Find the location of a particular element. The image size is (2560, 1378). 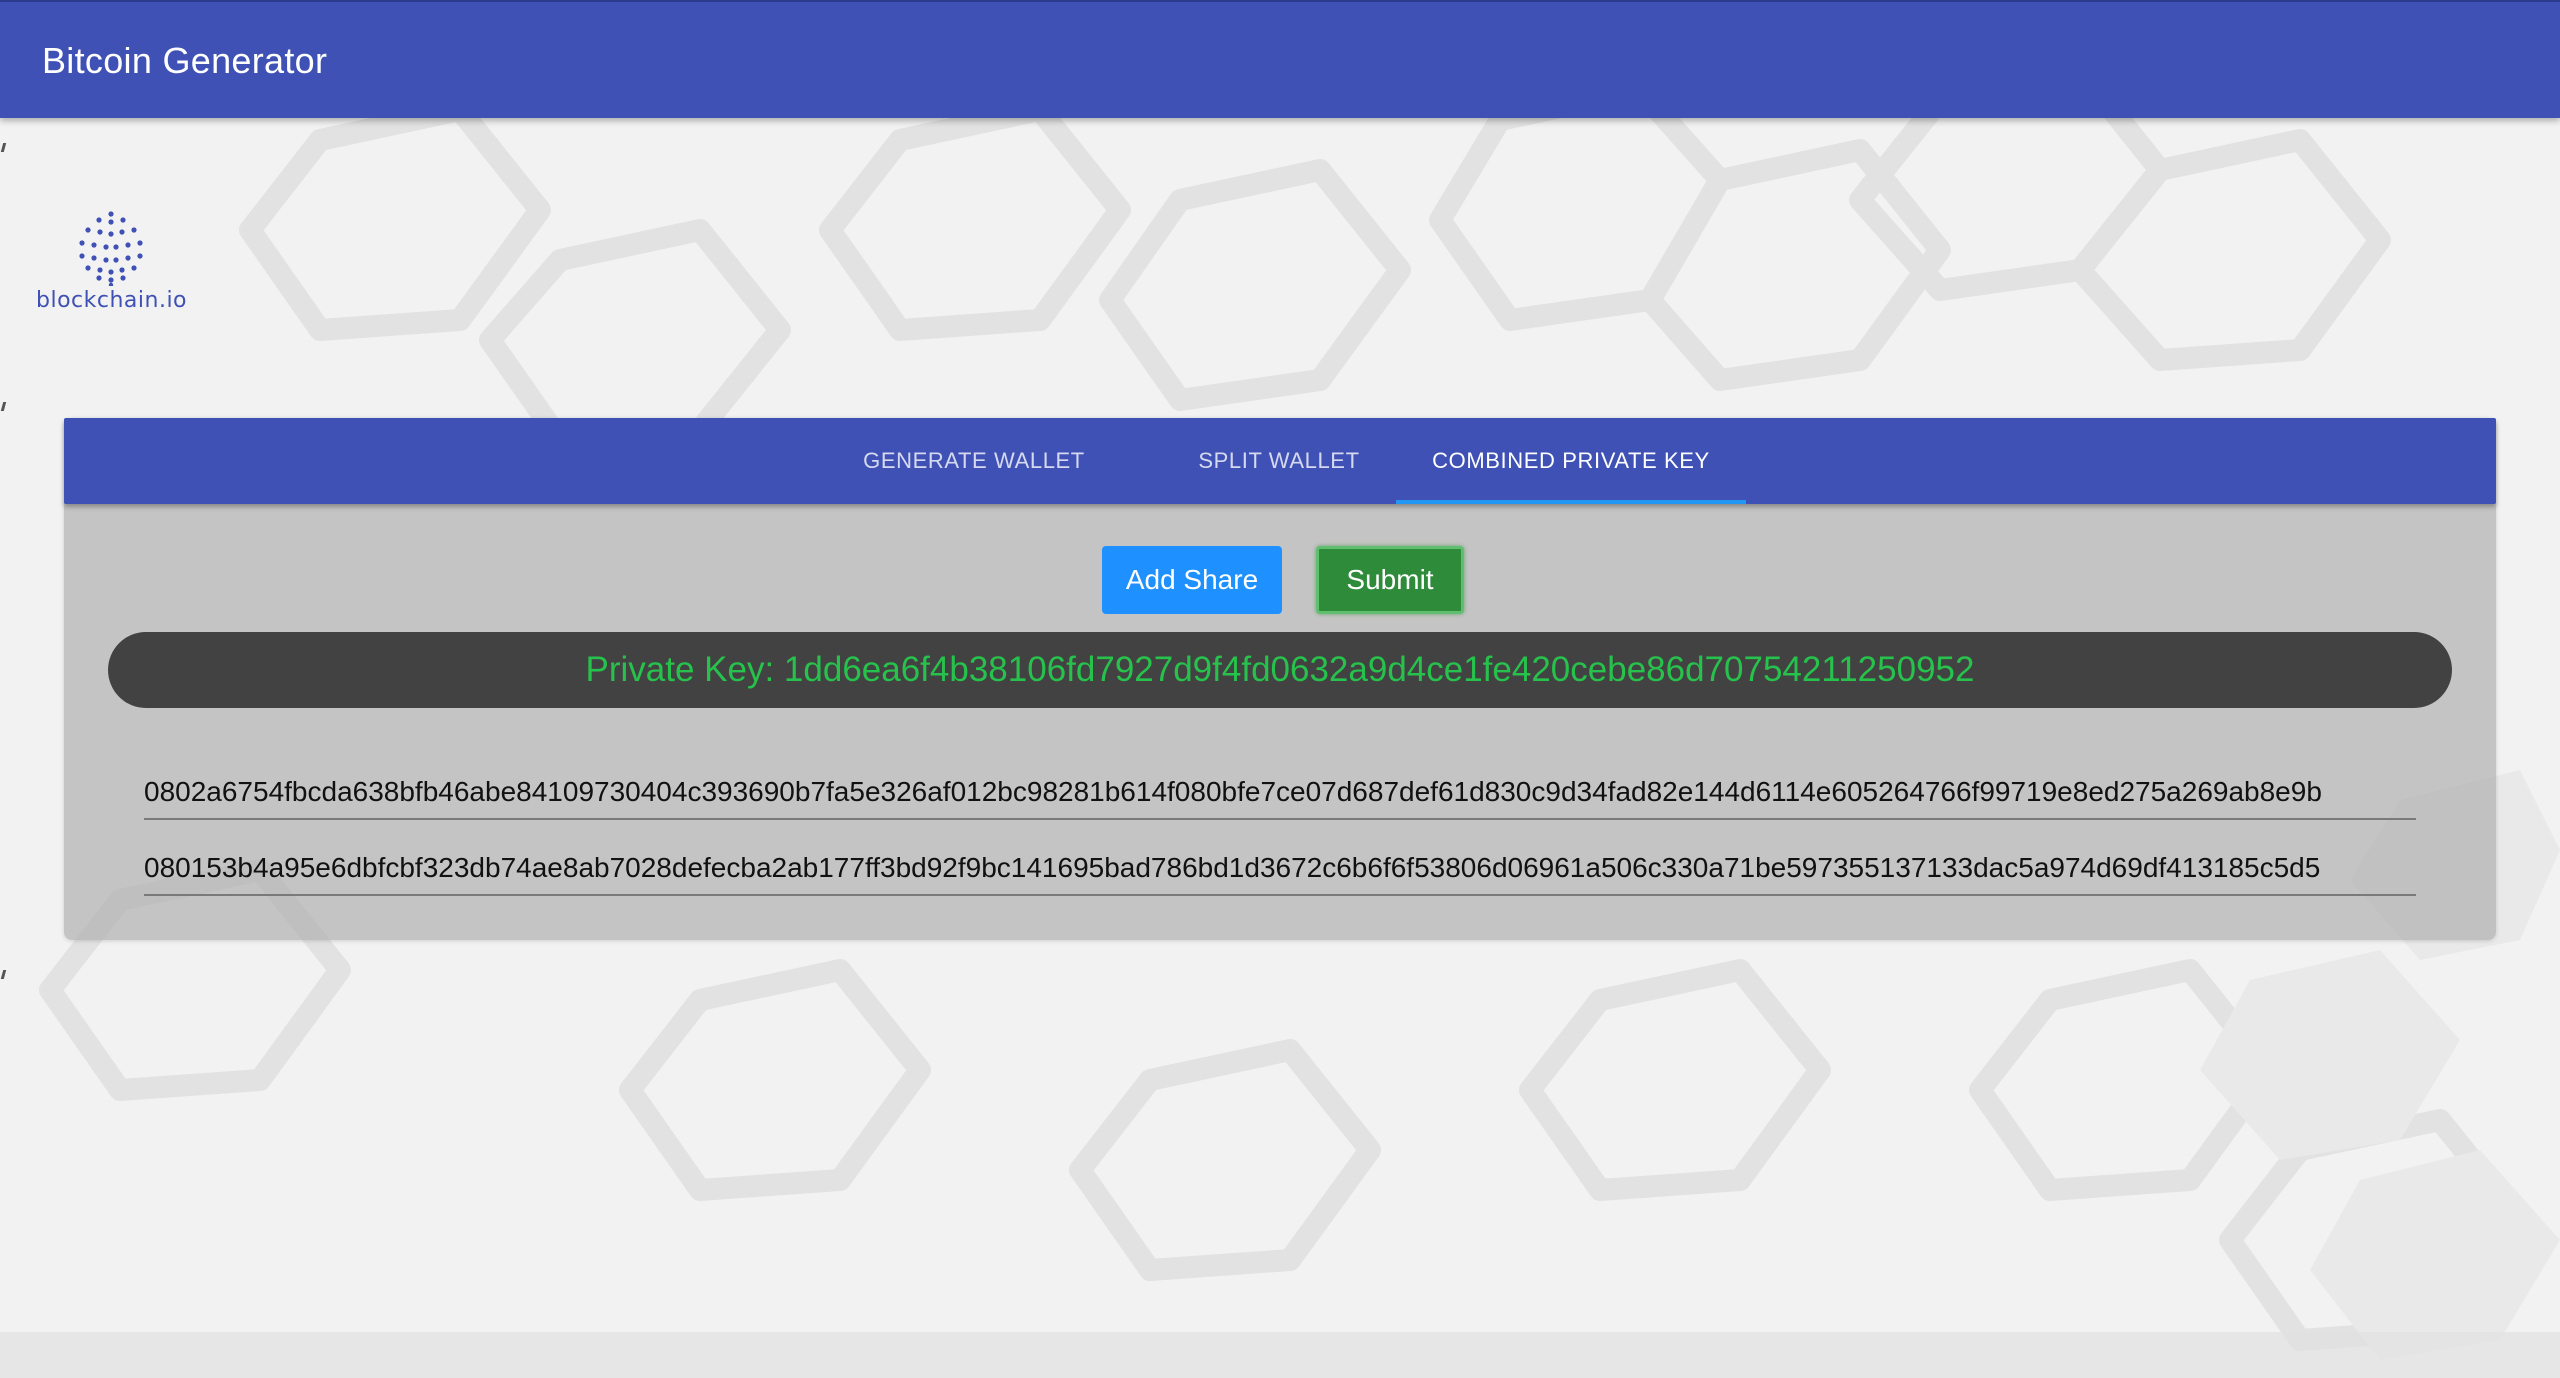

dot-sphere-icon is located at coordinates (111, 248).